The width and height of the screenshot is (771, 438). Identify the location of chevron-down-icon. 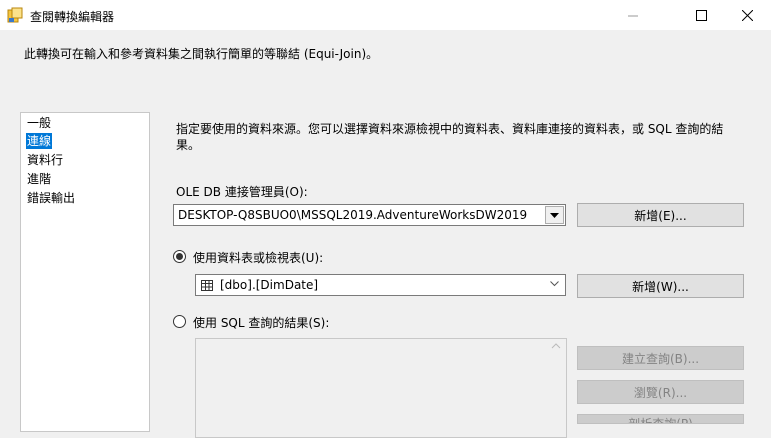
(554, 284).